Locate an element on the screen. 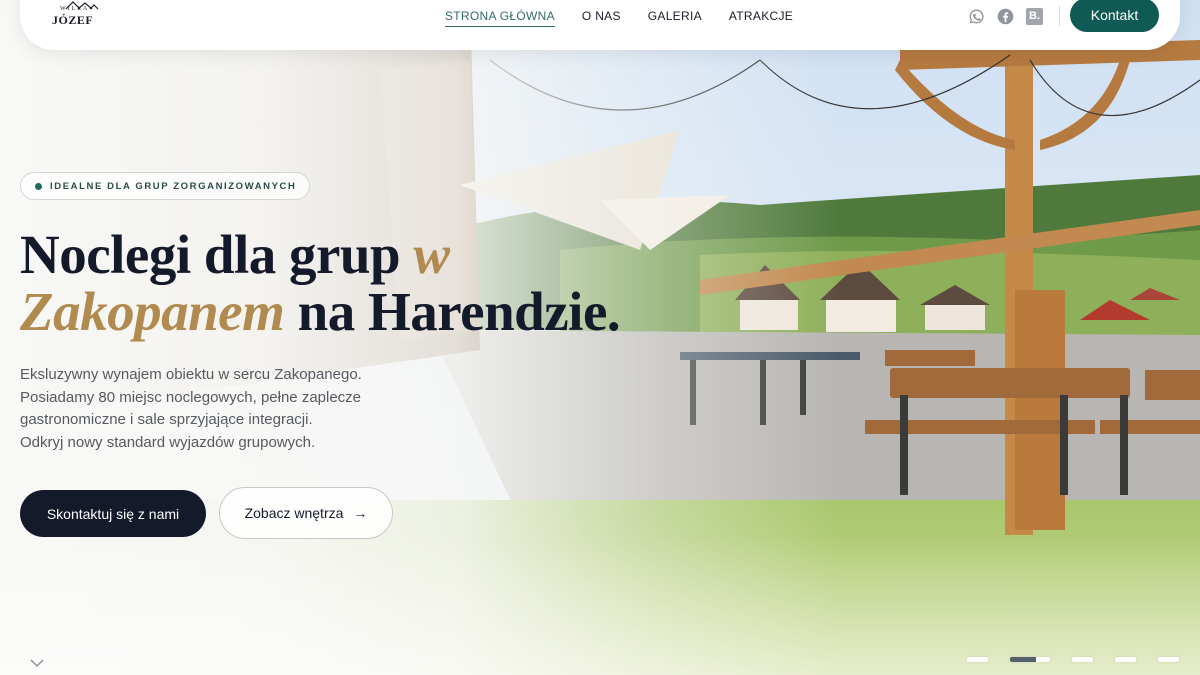  nav-link-gallery: GALERIA is located at coordinates (675, 18).